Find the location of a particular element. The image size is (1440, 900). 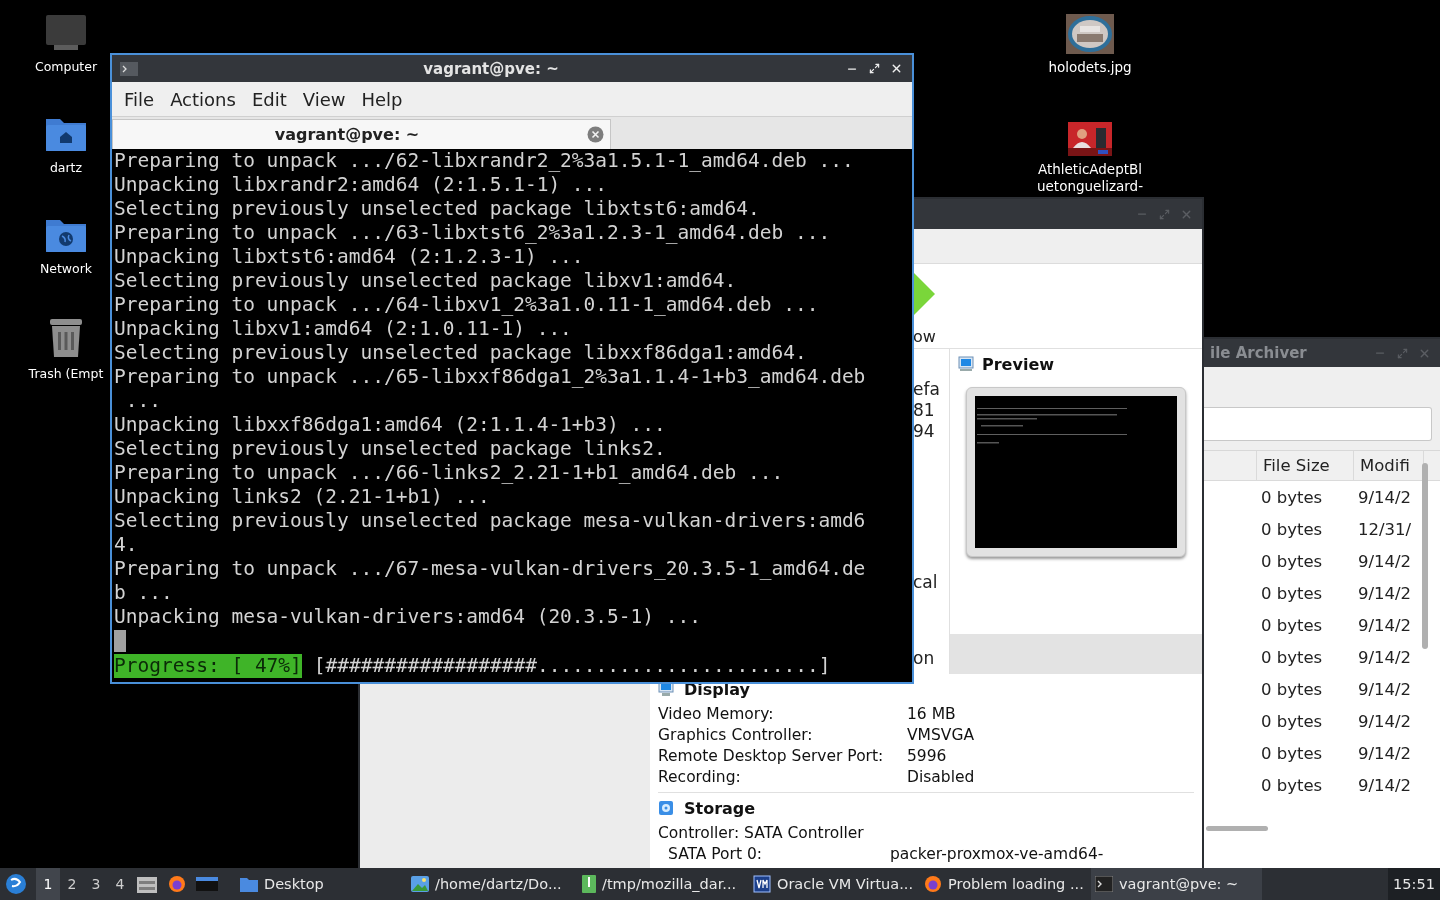

detail-text: on is located at coordinates (924, 658).